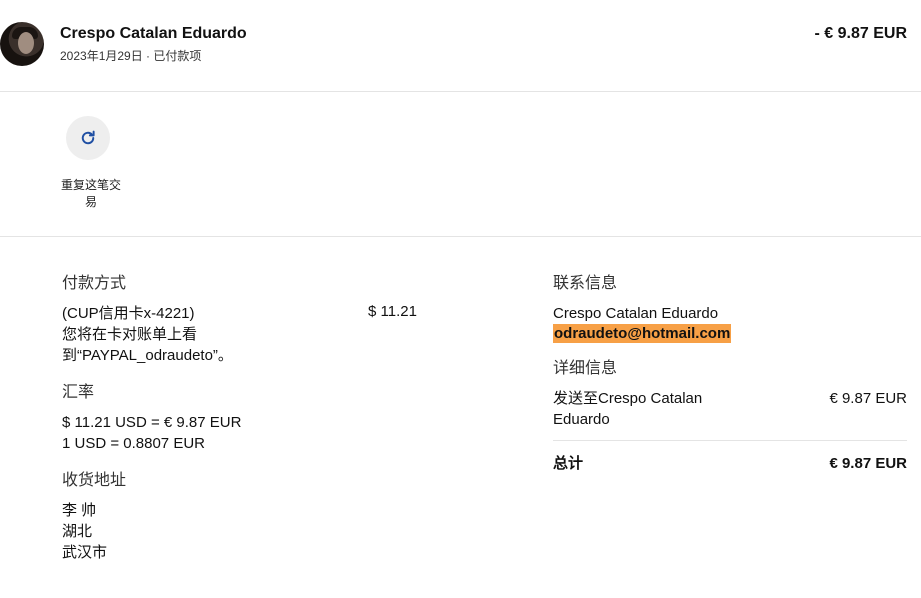 The height and width of the screenshot is (598, 921). What do you see at coordinates (868, 398) in the screenshot?
I see `details-item-value: € 9.87 EUR` at bounding box center [868, 398].